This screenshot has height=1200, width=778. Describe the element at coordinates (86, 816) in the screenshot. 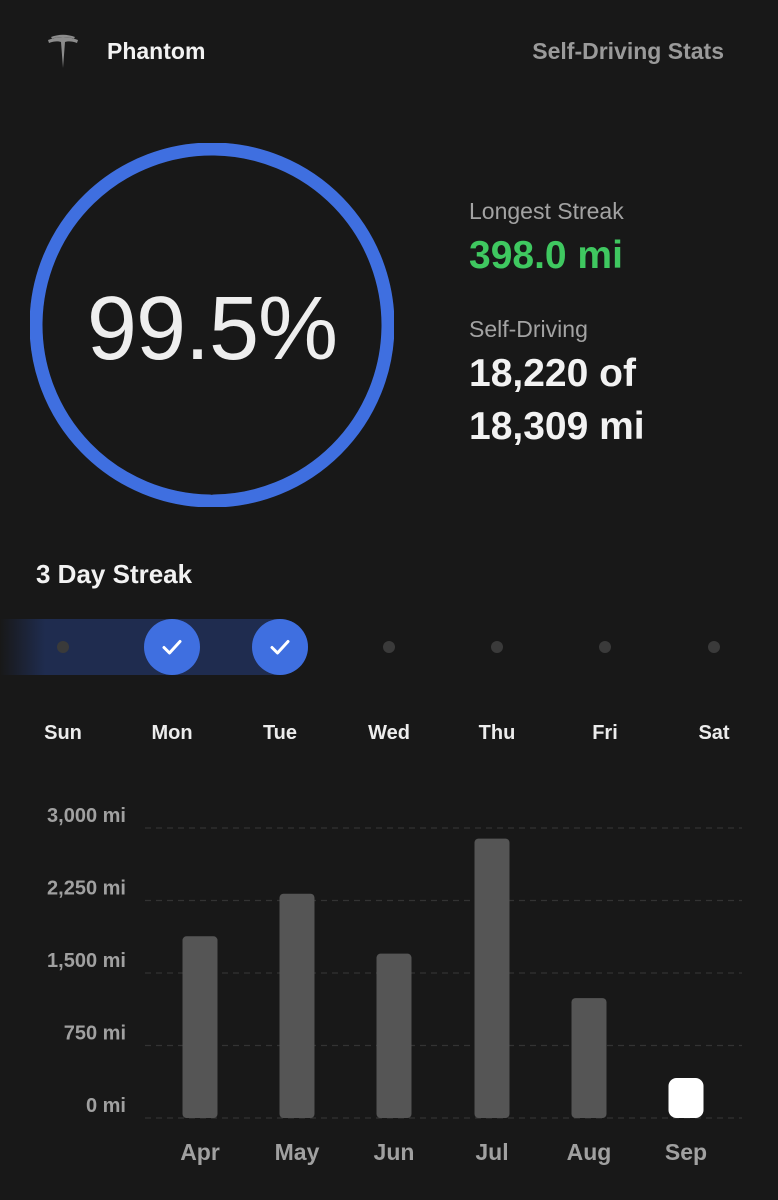

I see `y-tick-label: 3,000 mi` at that location.